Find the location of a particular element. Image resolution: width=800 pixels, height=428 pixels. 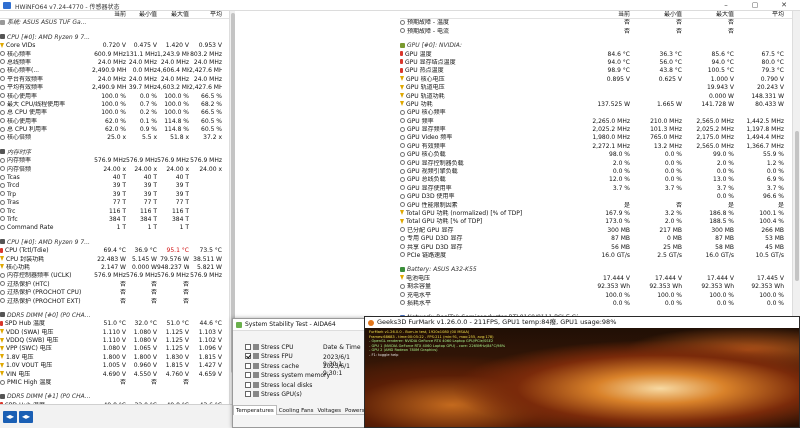

stress-option: Stress cache is located at coordinates (272, 366).